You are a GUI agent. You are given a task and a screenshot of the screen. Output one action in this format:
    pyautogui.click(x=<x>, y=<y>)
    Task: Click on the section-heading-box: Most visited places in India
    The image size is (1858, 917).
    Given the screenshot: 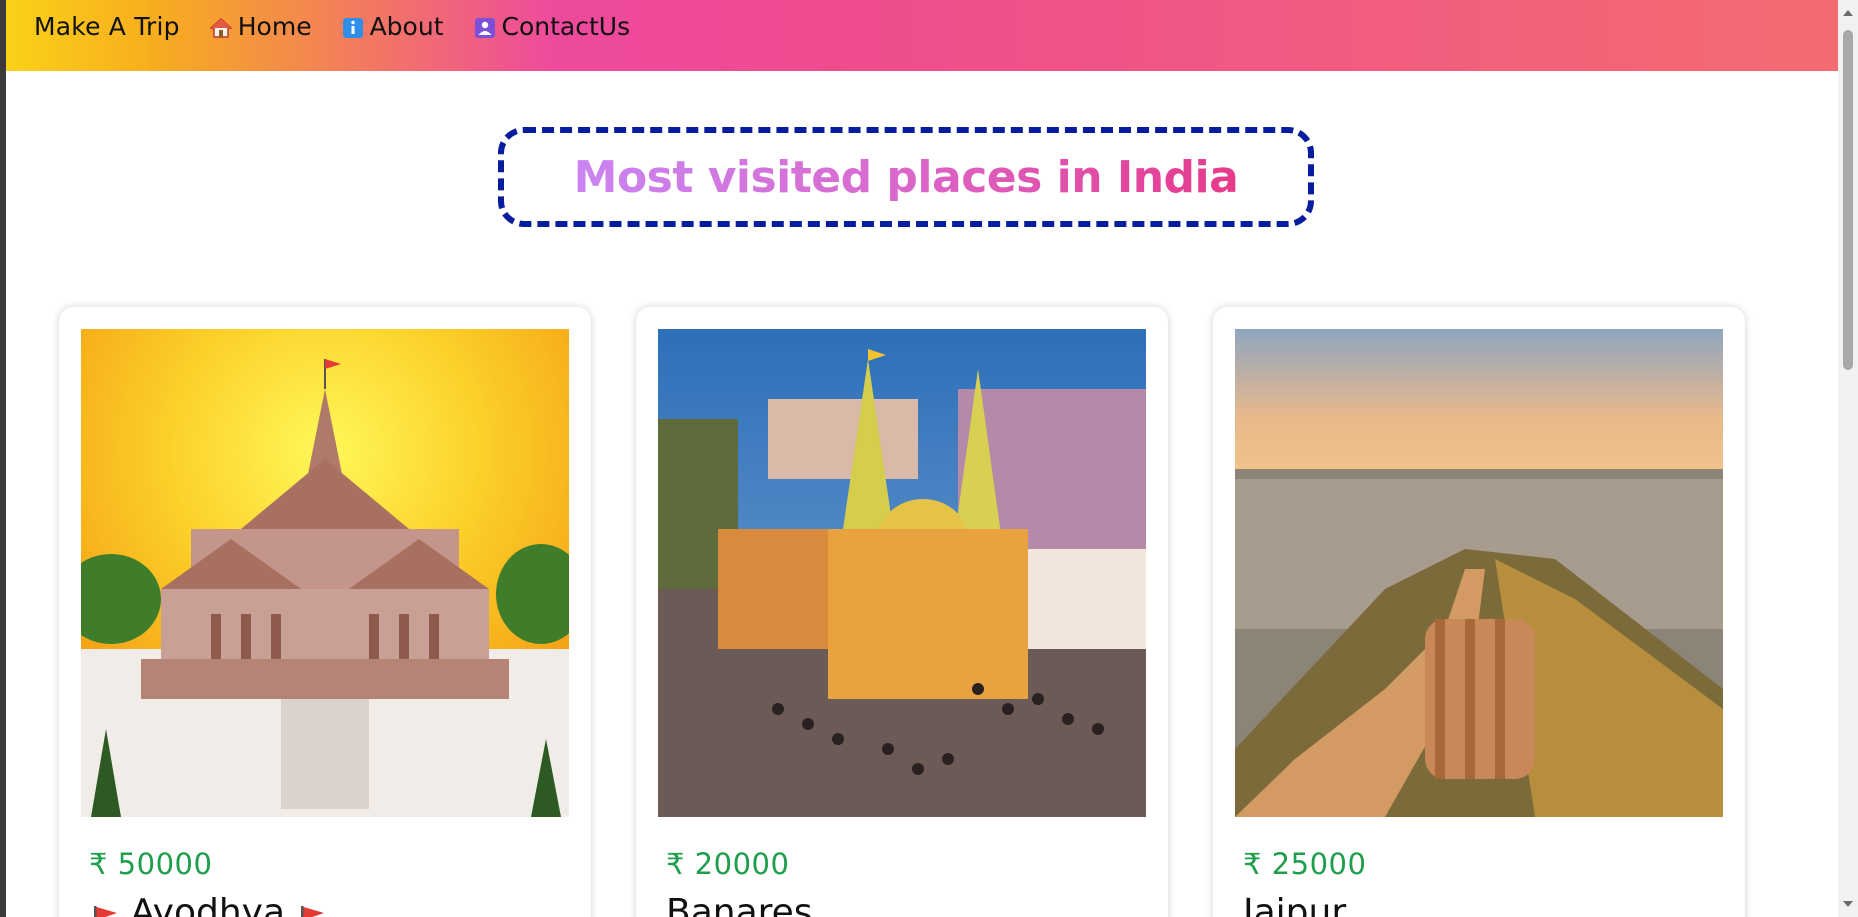 What is the action you would take?
    pyautogui.click(x=906, y=177)
    